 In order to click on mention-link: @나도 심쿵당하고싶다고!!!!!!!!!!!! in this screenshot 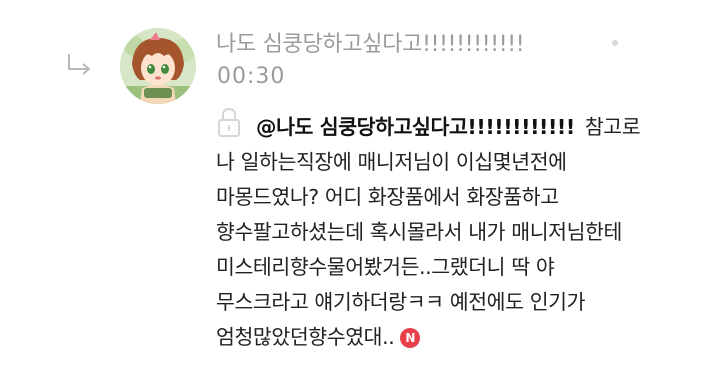, I will do `click(415, 127)`.